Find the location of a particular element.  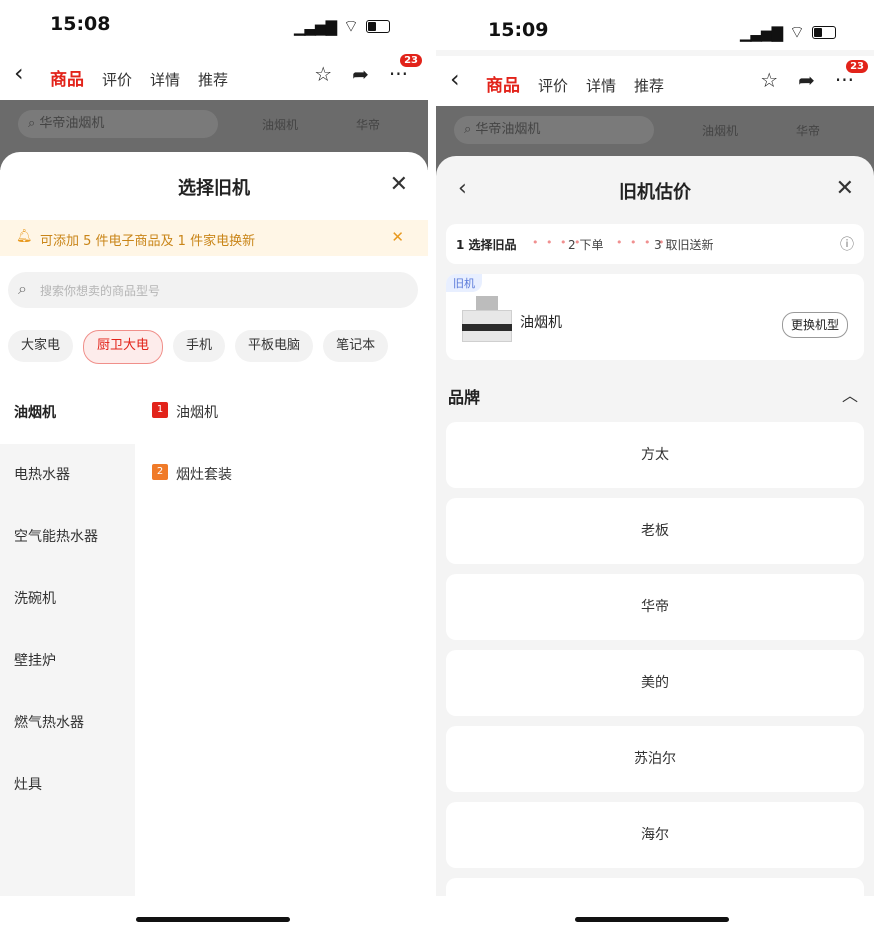

brand-item-midea: 美的 is located at coordinates (655, 683).